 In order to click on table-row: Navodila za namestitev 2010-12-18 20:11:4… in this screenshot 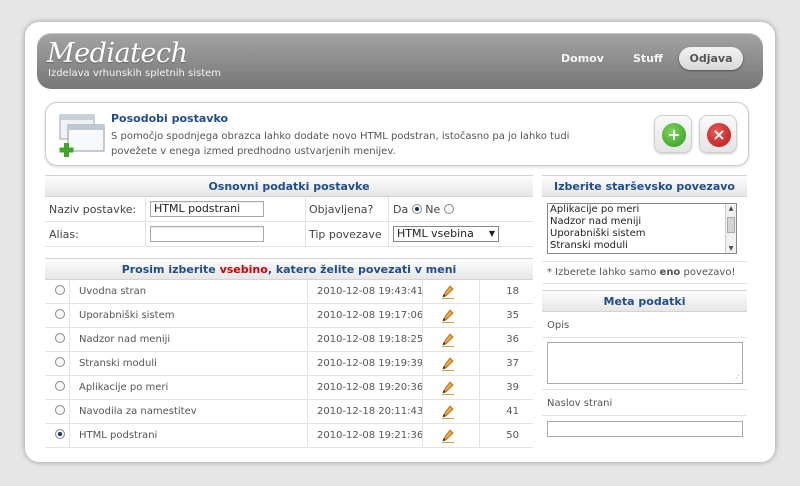, I will do `click(289, 412)`.